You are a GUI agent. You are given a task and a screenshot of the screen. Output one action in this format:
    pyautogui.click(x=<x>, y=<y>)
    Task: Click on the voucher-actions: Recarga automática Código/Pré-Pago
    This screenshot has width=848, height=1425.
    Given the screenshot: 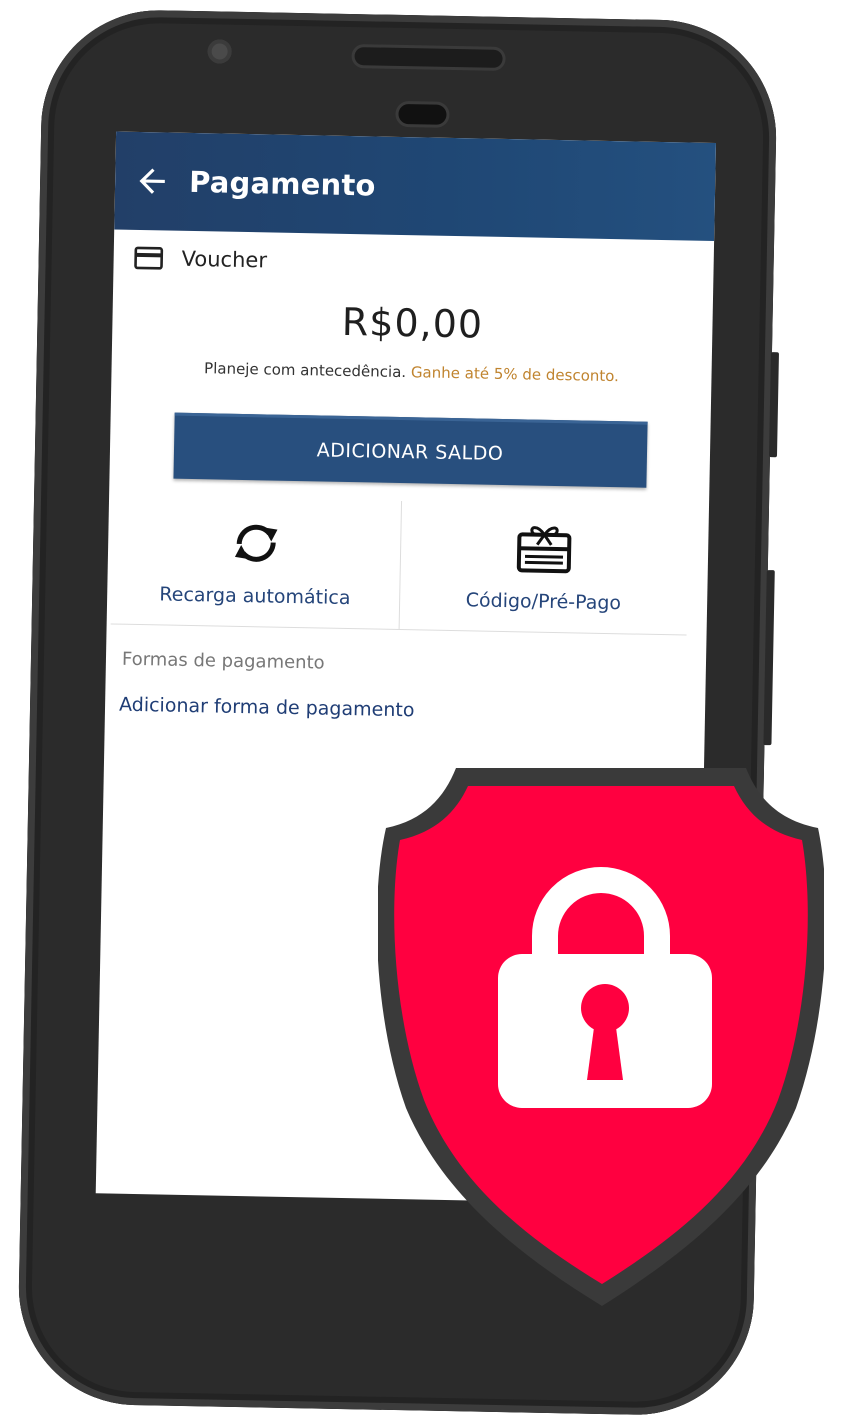 What is the action you would take?
    pyautogui.click(x=400, y=565)
    